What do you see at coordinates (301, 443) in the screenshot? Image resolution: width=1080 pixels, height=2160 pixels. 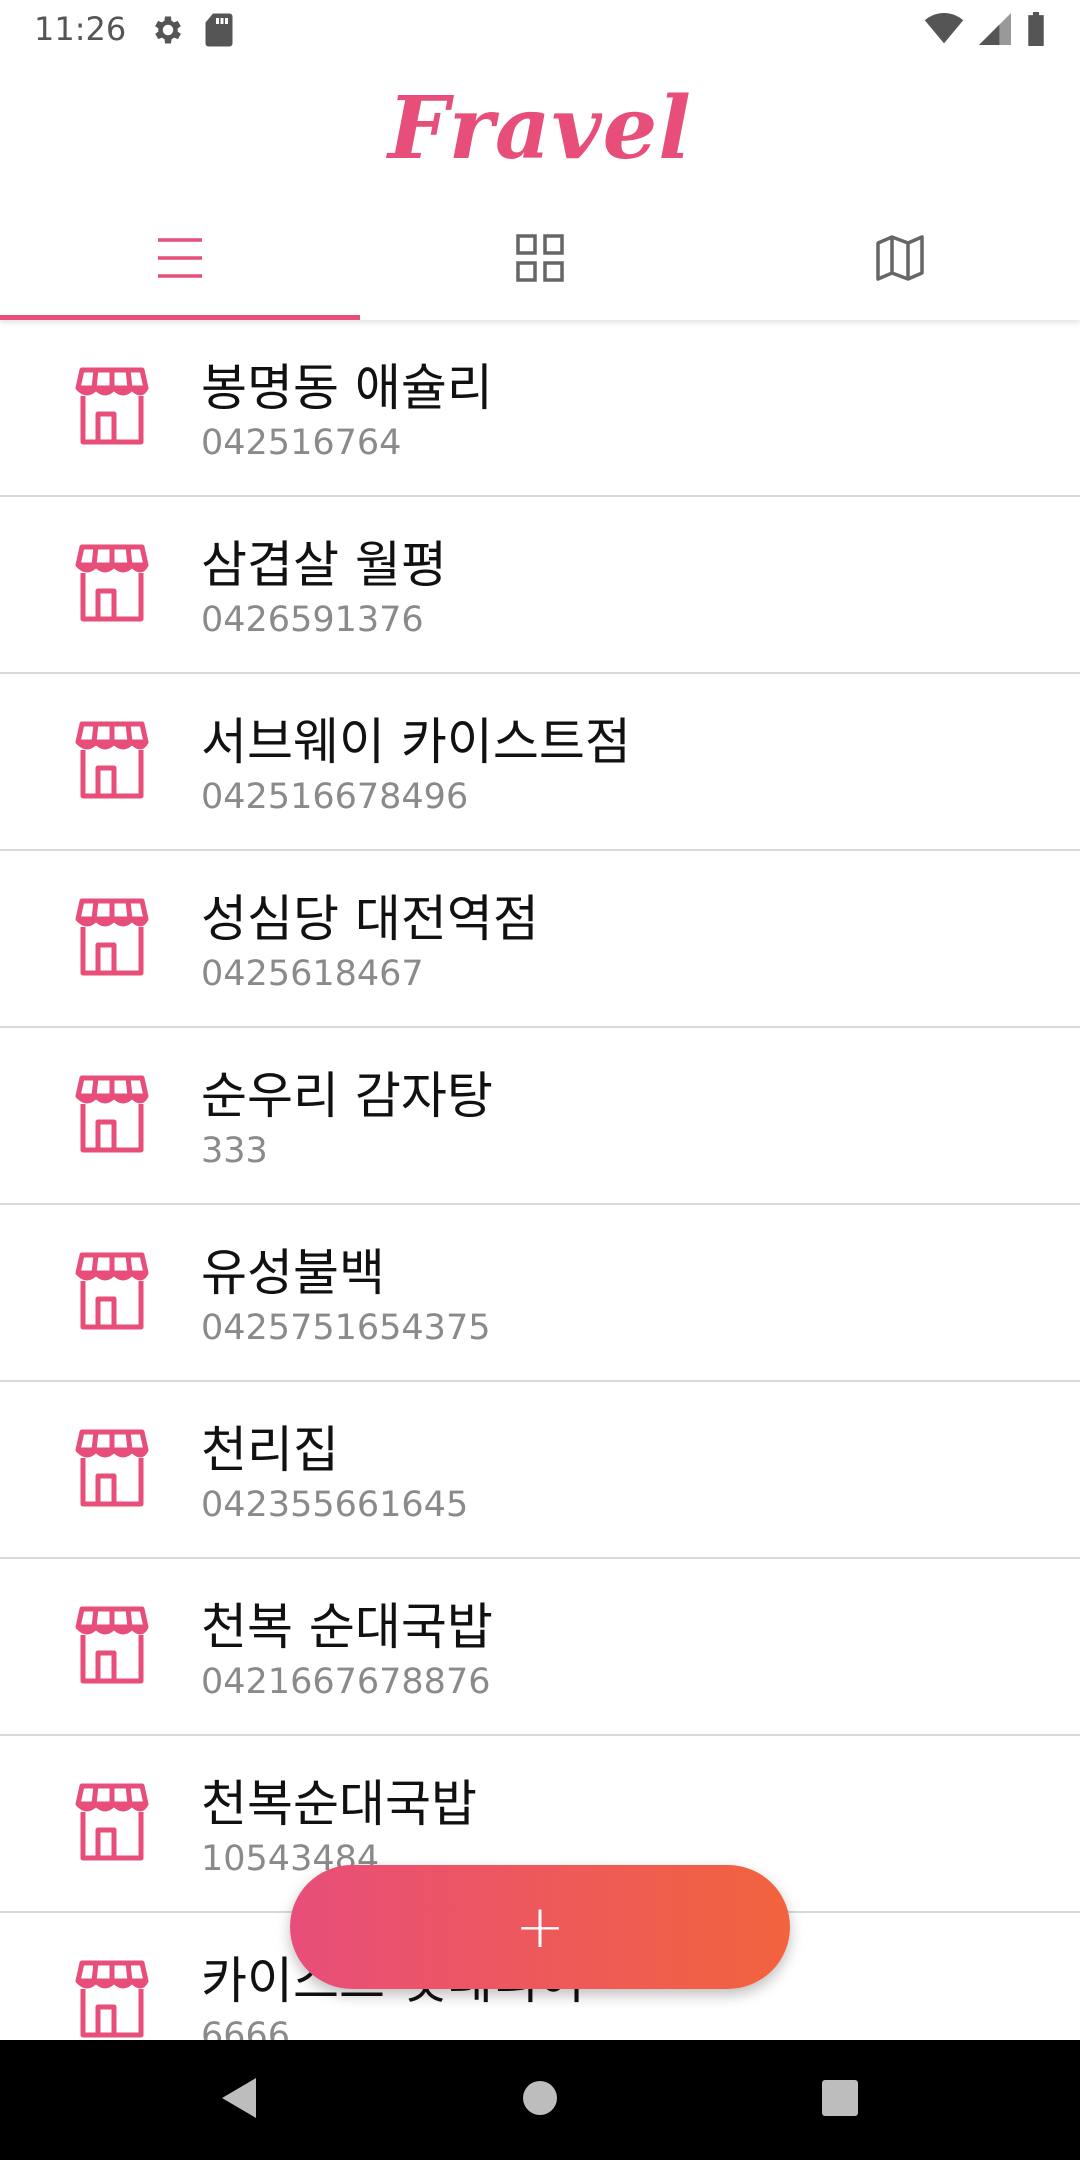 I see `place-phone: 042516764` at bounding box center [301, 443].